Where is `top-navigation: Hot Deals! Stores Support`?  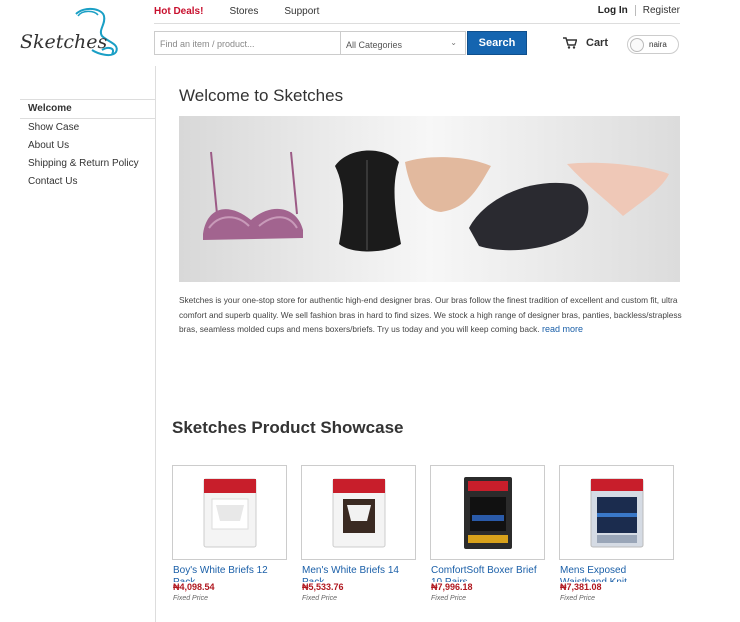
top-navigation: Hot Deals! Stores Support is located at coordinates (249, 11).